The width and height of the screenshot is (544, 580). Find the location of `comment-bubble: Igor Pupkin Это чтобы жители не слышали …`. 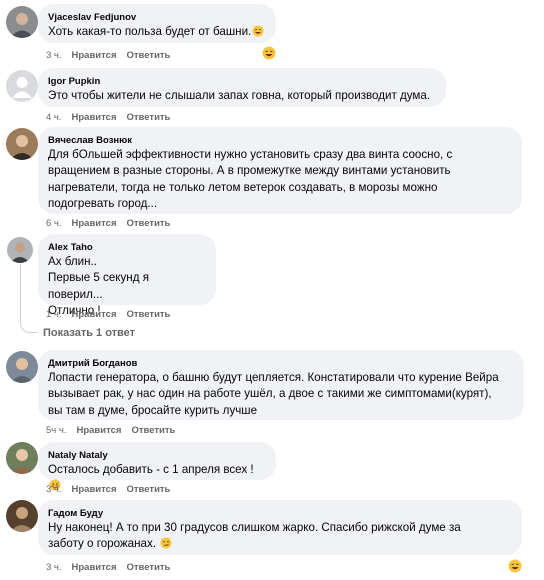

comment-bubble: Igor Pupkin Это чтобы жители не слышали … is located at coordinates (242, 87).